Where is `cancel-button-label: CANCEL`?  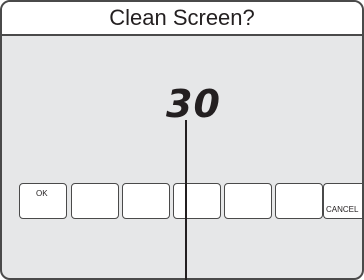 cancel-button-label: CANCEL is located at coordinates (342, 209).